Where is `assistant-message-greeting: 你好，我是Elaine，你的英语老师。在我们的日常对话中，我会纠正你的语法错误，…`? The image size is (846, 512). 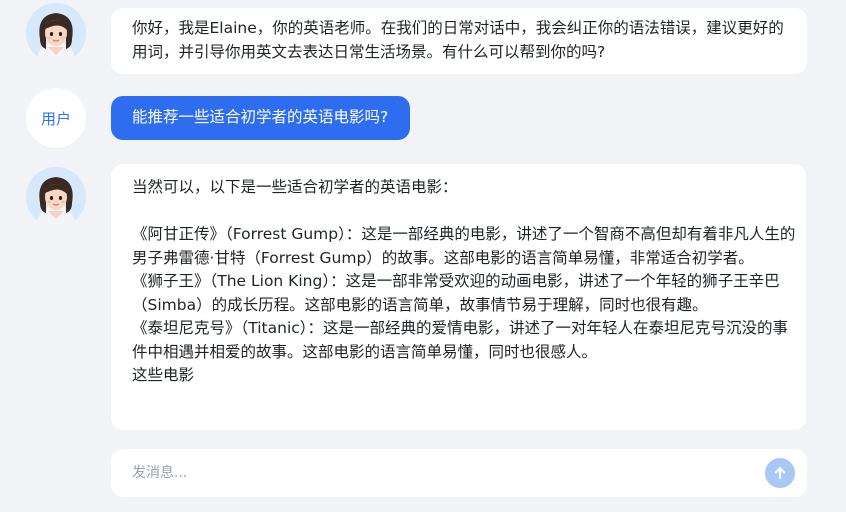 assistant-message-greeting: 你好，我是Elaine，你的英语老师。在我们的日常对话中，我会纠正你的语法错误，… is located at coordinates (459, 41).